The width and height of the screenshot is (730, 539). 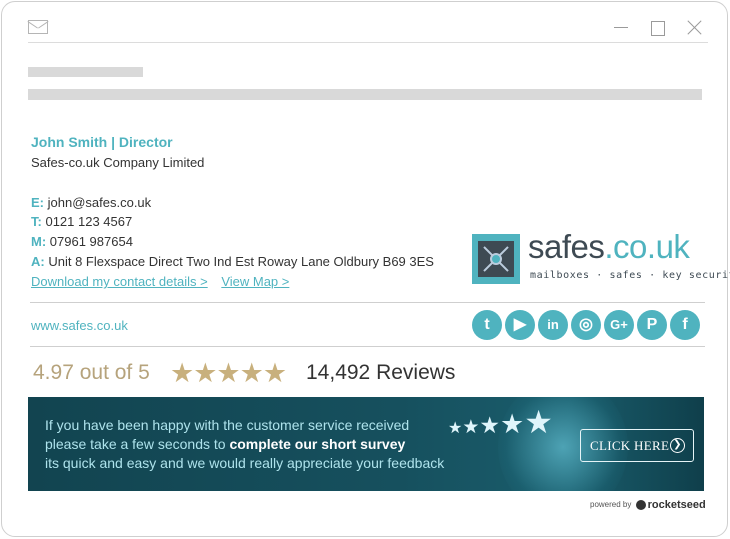 I want to click on linkedin-icon: in, so click(x=553, y=325).